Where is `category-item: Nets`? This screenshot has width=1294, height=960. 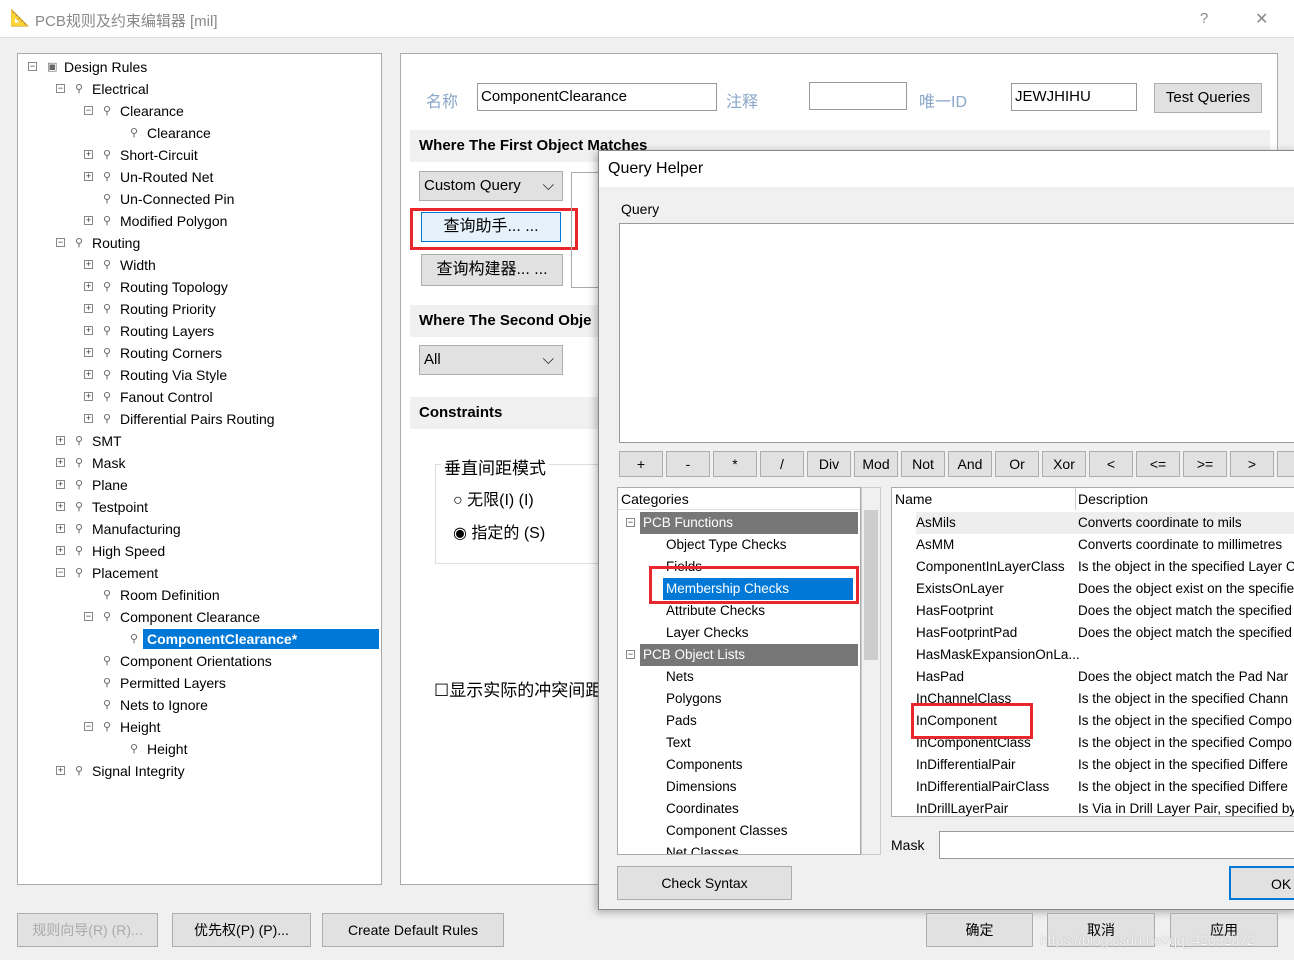
category-item: Nets is located at coordinates (678, 677).